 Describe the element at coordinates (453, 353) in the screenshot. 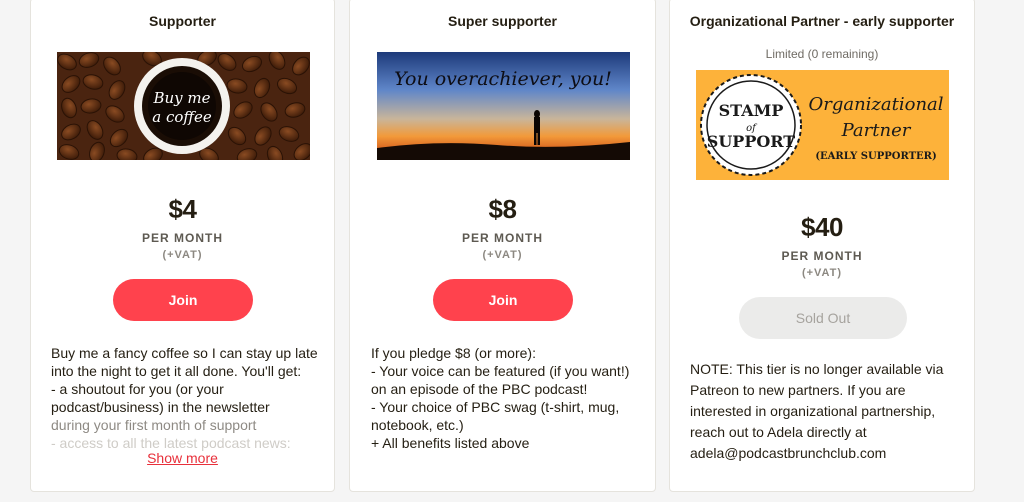

I see `description-line: If you pledge $8 (or more):` at that location.